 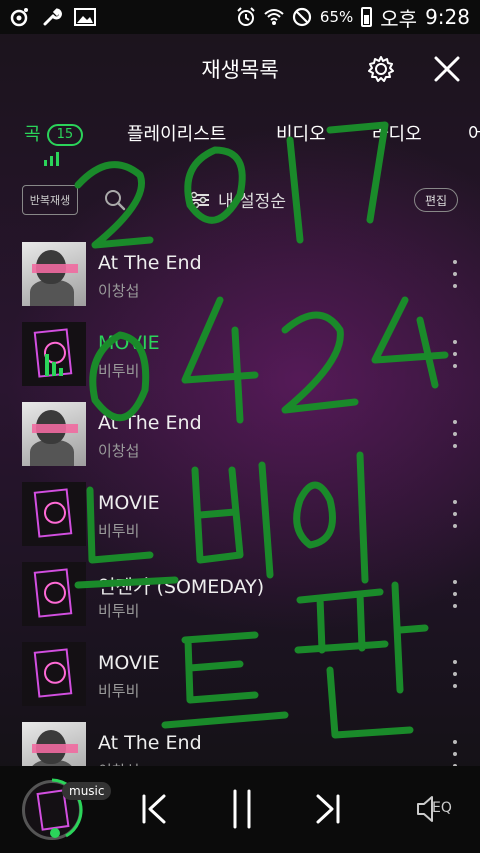 I want to click on page-title: 재생목록, so click(x=240, y=70).